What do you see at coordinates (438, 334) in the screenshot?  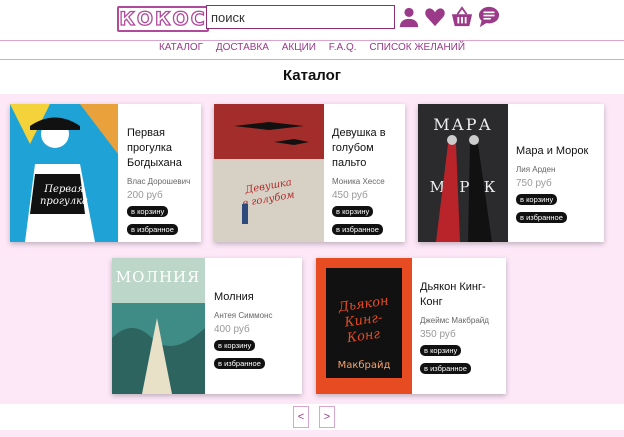 I see `book-price: 350 руб` at bounding box center [438, 334].